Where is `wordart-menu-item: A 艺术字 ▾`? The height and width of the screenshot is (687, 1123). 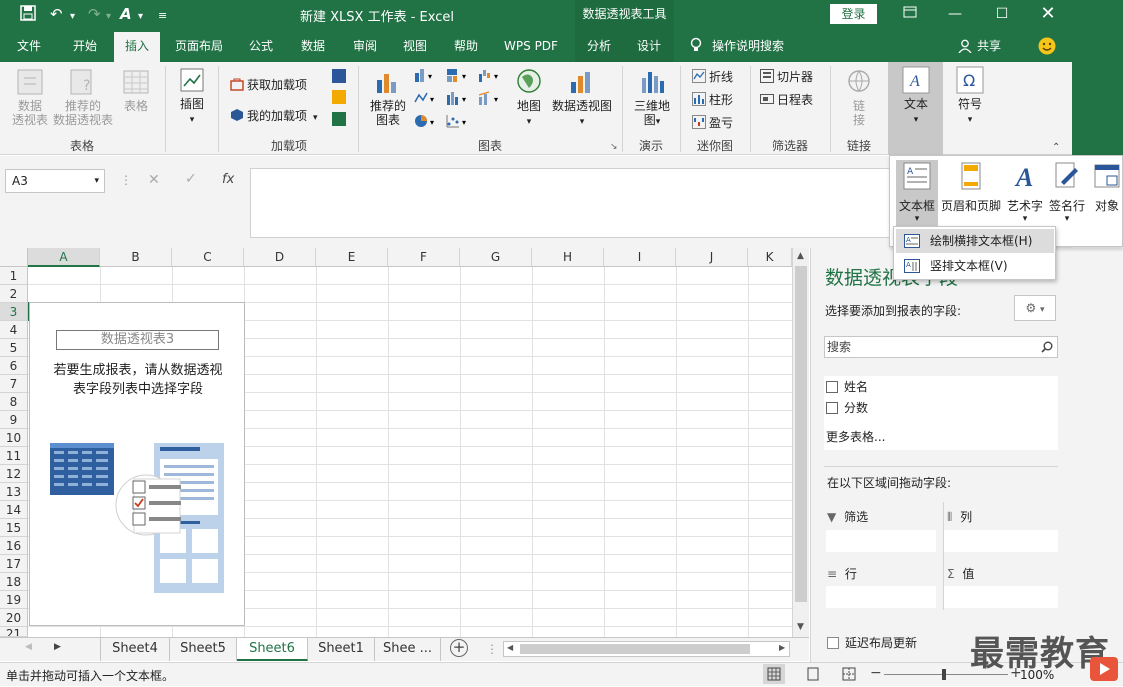 wordart-menu-item: A 艺术字 ▾ is located at coordinates (1025, 193).